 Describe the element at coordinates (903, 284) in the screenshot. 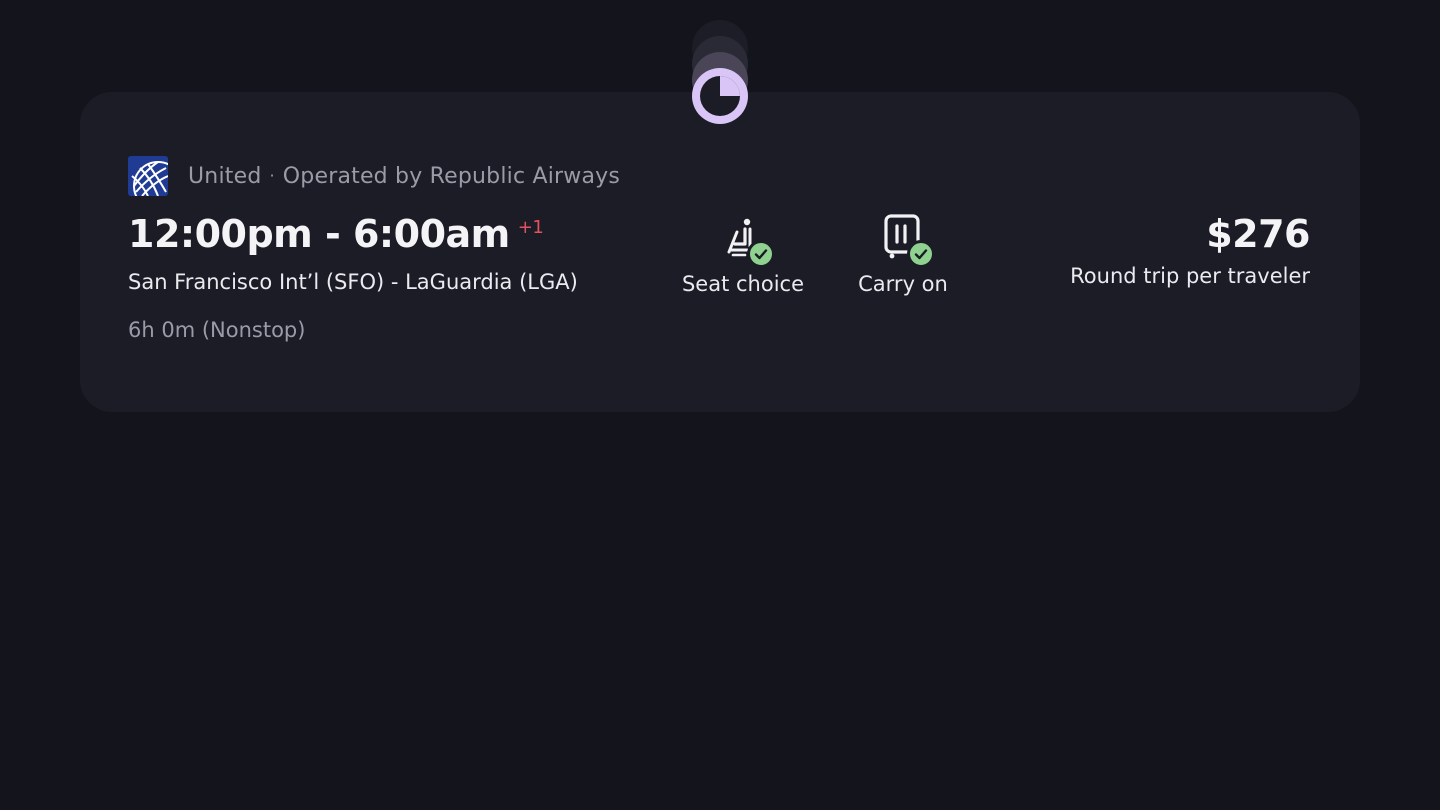

I see `amenity-label: Carry on` at that location.